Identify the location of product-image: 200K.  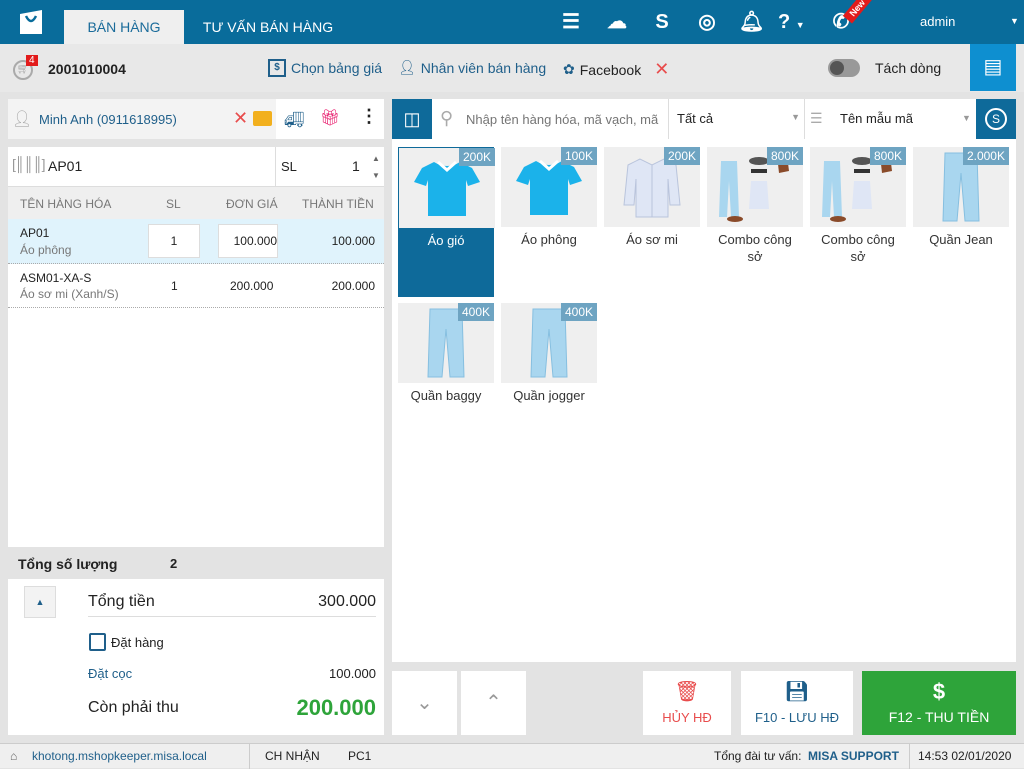
(447, 188).